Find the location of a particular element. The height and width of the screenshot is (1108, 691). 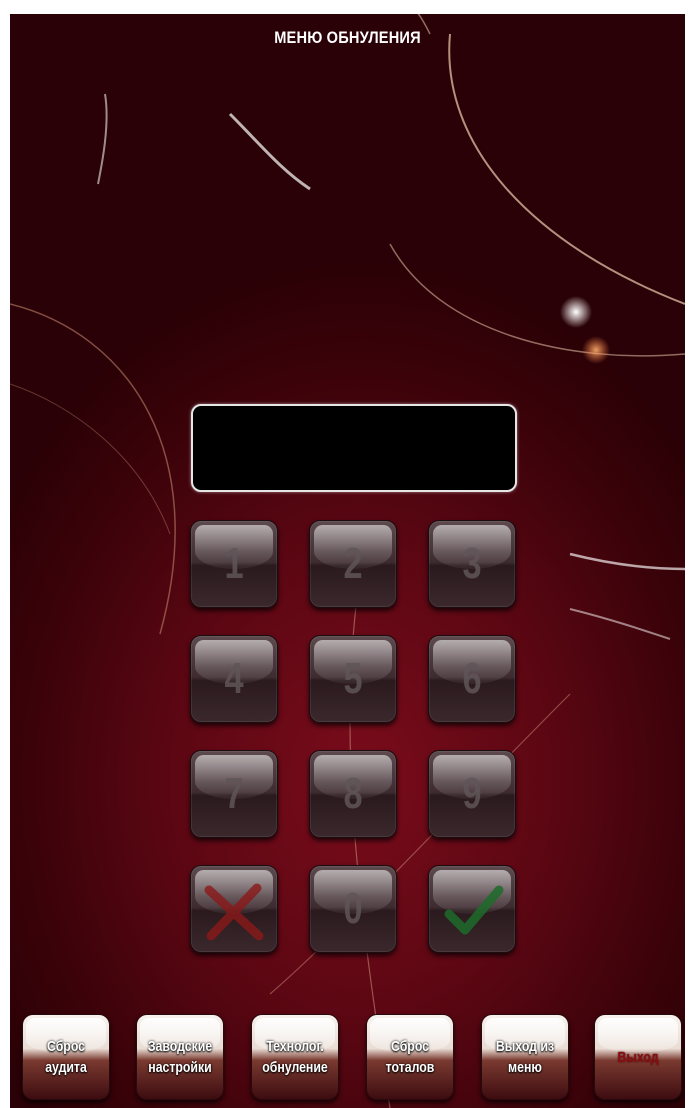

button-label: Заводские настройки is located at coordinates (180, 1057).